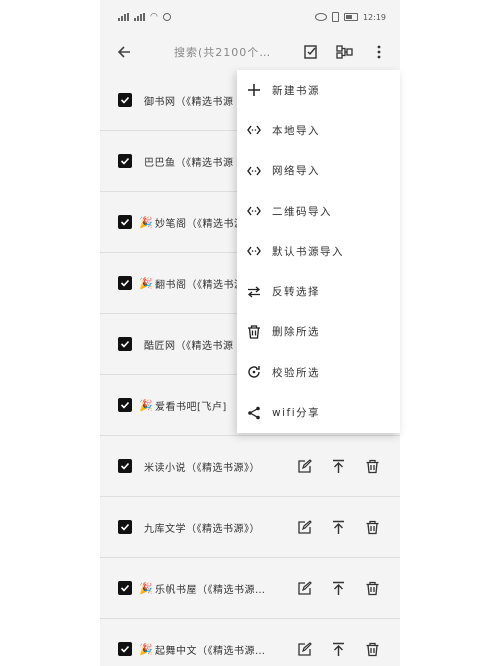 This screenshot has height=666, width=500. Describe the element at coordinates (254, 292) in the screenshot. I see `swap-arrows-icon` at that location.